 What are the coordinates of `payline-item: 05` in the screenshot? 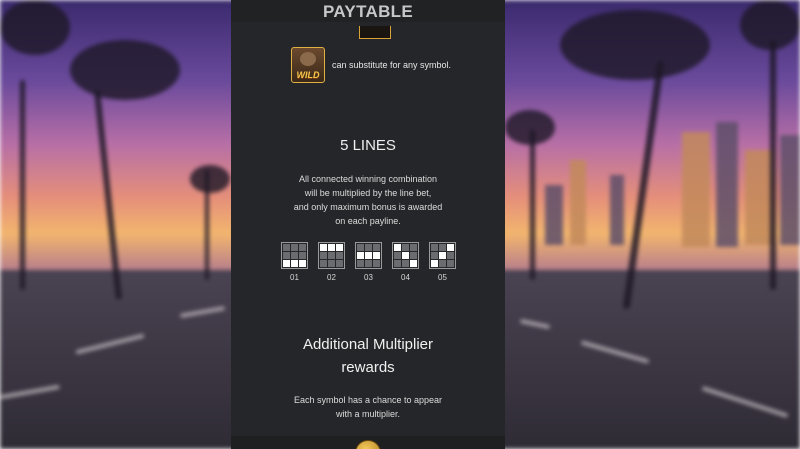 It's located at (442, 262).